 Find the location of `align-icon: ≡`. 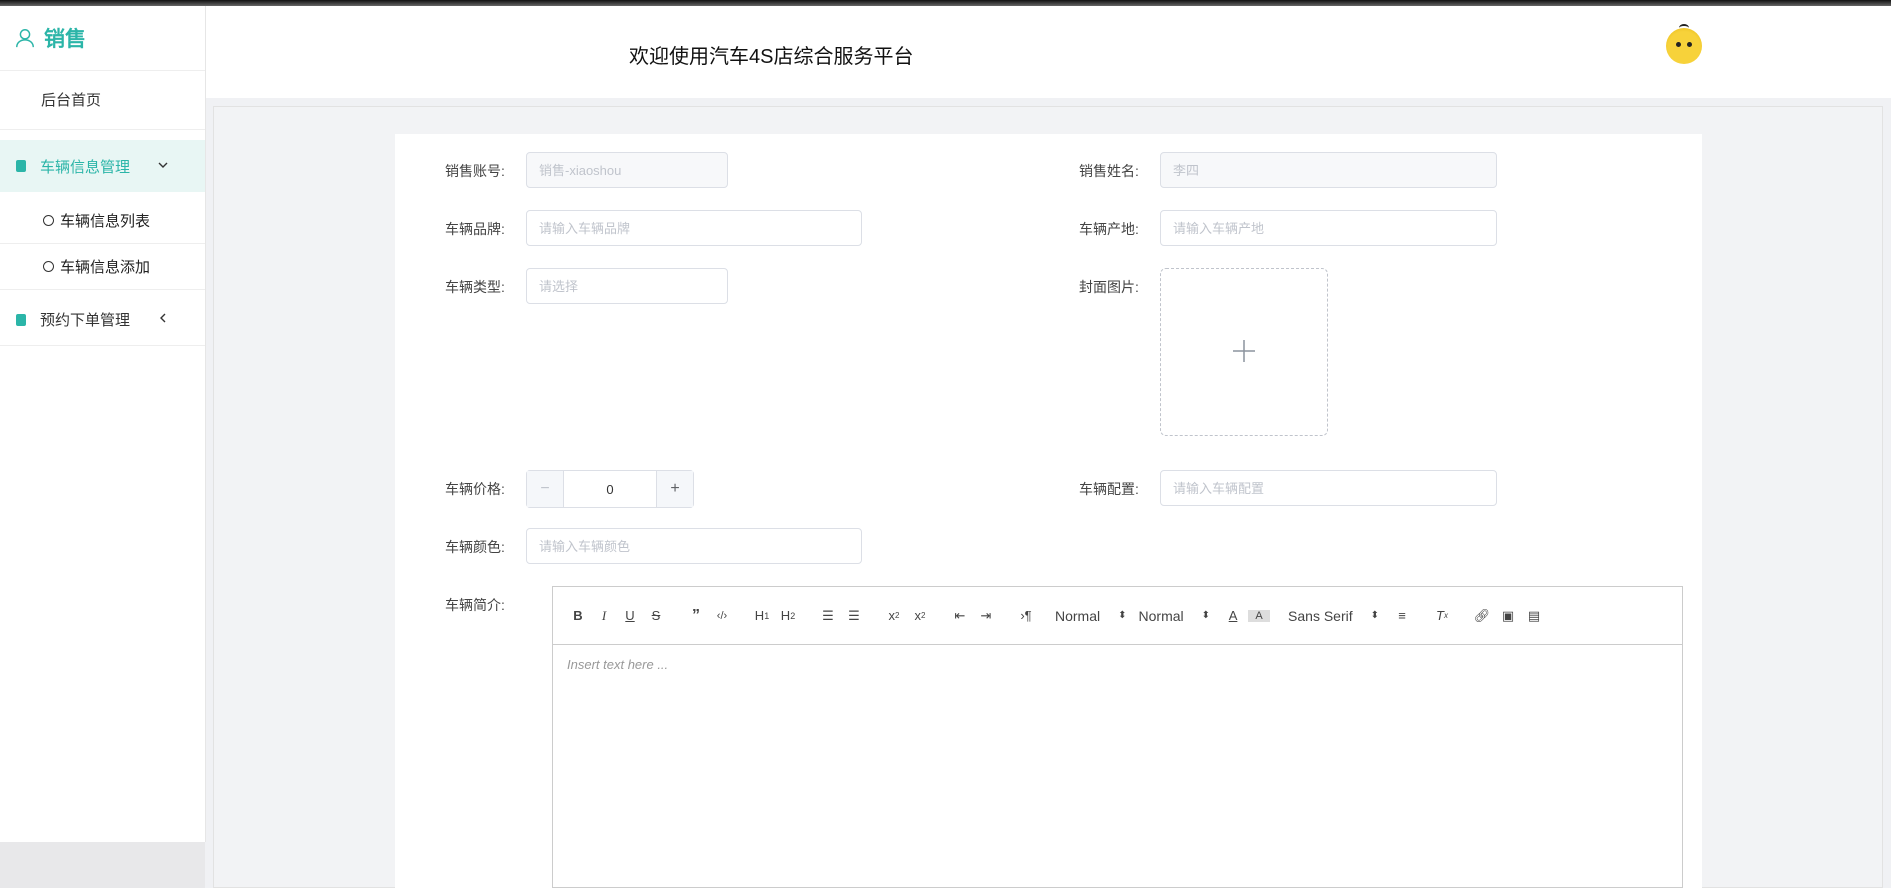

align-icon: ≡ is located at coordinates (1402, 615).